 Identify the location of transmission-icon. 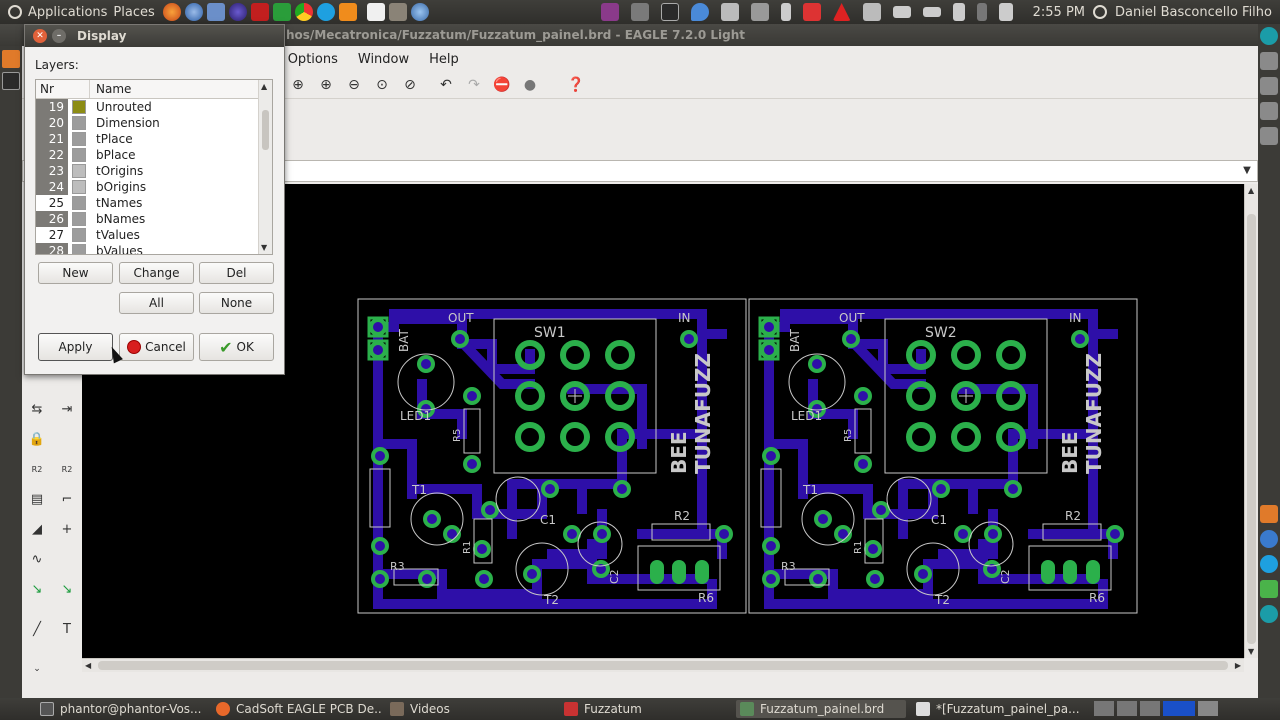
(811, 12).